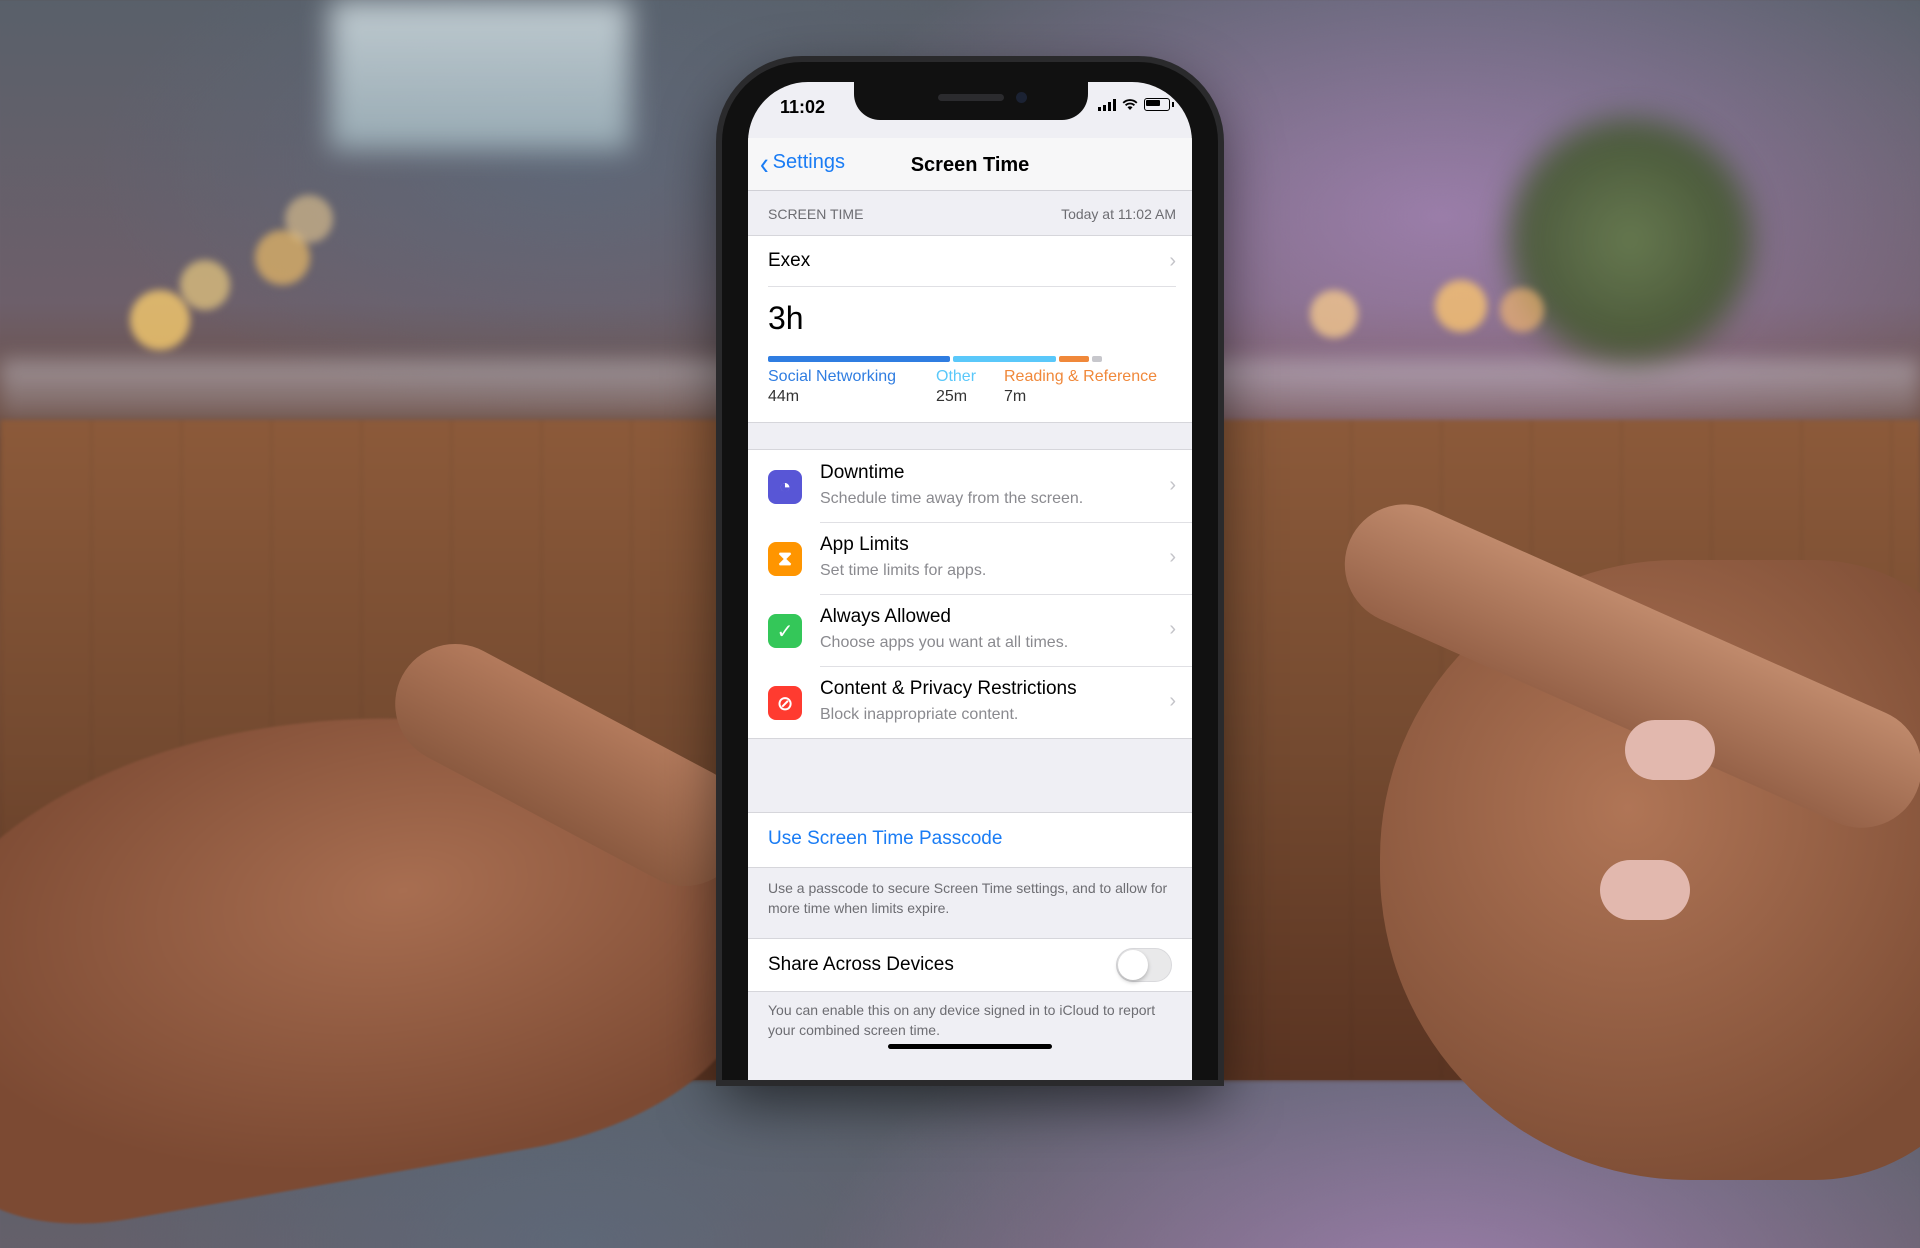 This screenshot has height=1248, width=1920. I want to click on total-screen-time: 3h, so click(786, 318).